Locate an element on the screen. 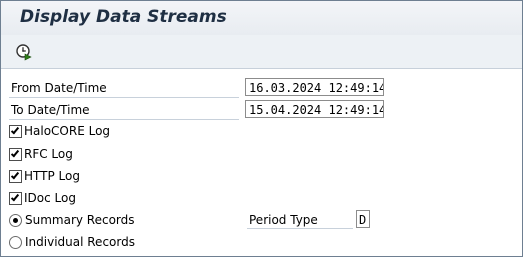  to-datetime-label: To Date/Time is located at coordinates (50, 110).